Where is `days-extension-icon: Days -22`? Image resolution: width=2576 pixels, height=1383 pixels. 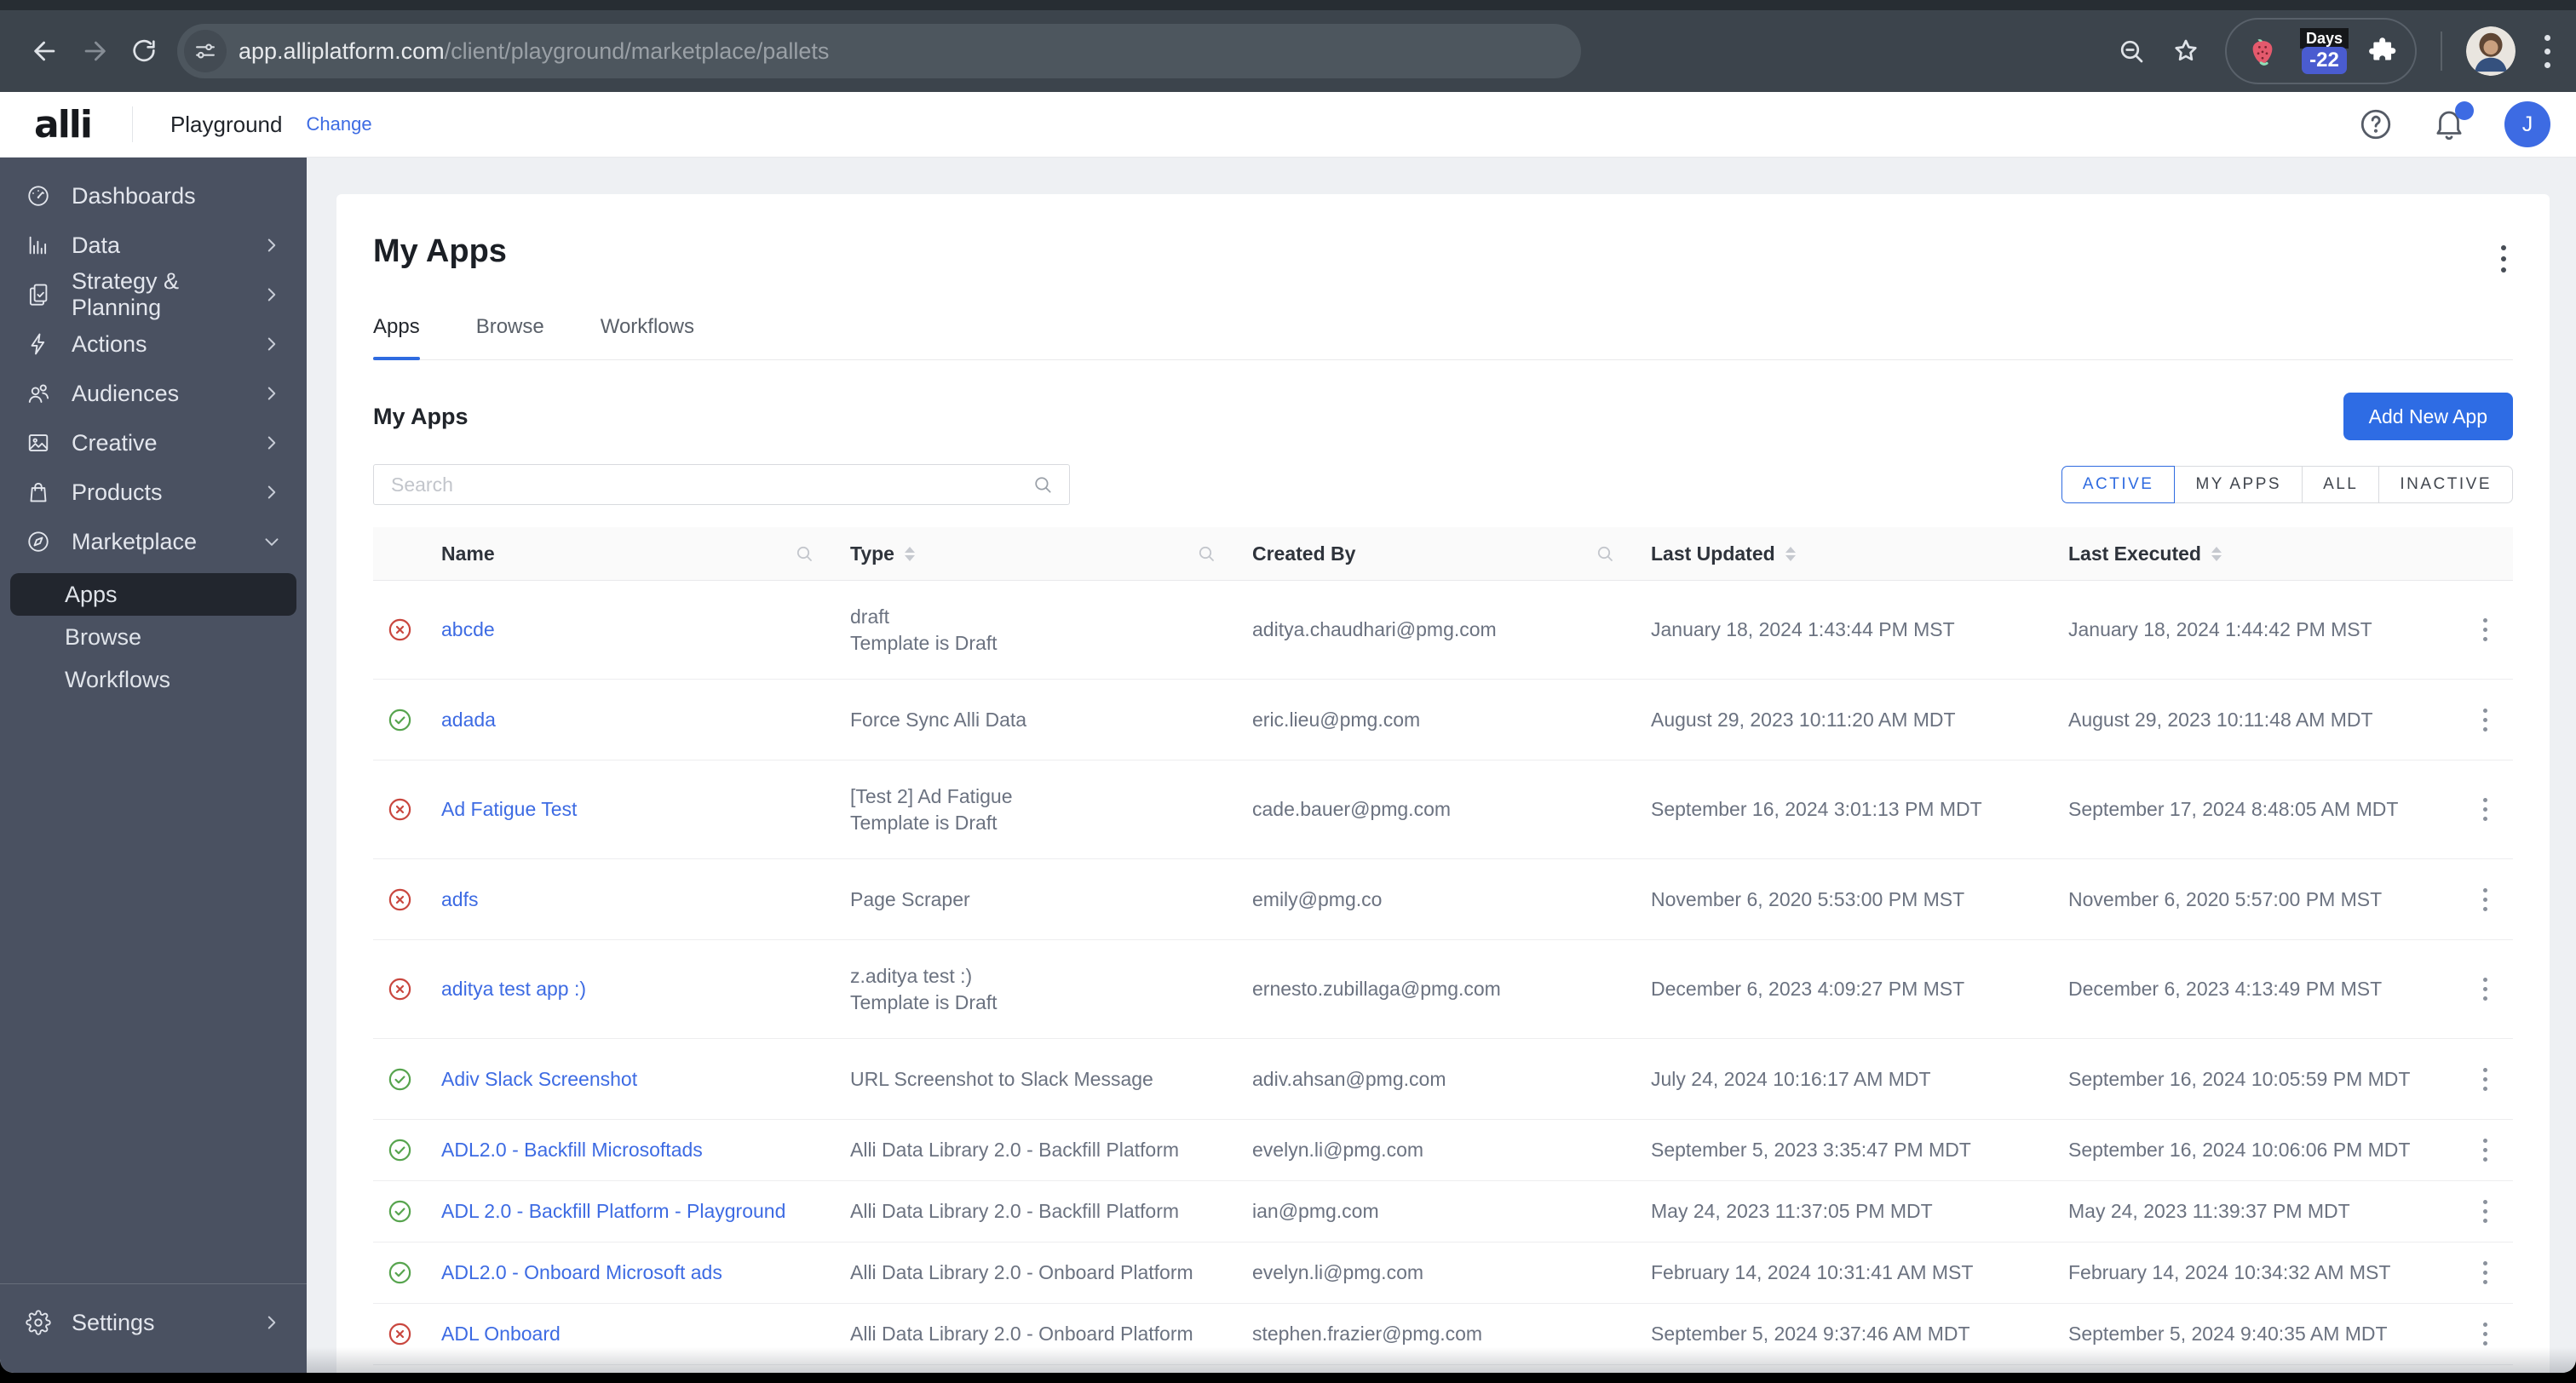 days-extension-icon: Days -22 is located at coordinates (2324, 51).